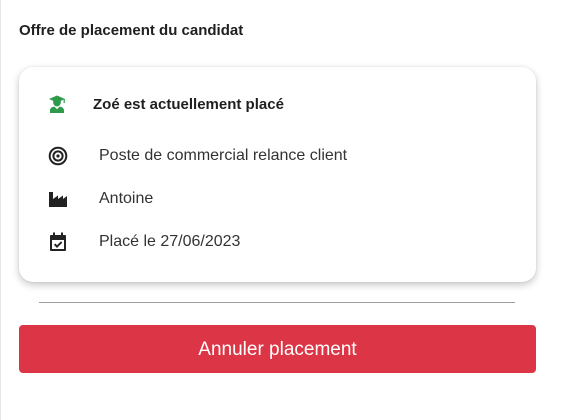 This screenshot has width=564, height=420. I want to click on placement-status-row: Zoé est actuellement placé, so click(277, 105).